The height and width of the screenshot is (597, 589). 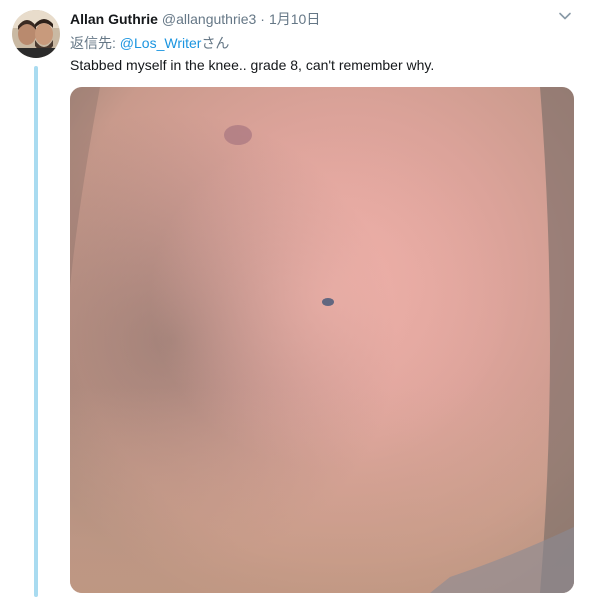 What do you see at coordinates (565, 16) in the screenshot?
I see `chevron-down-icon` at bounding box center [565, 16].